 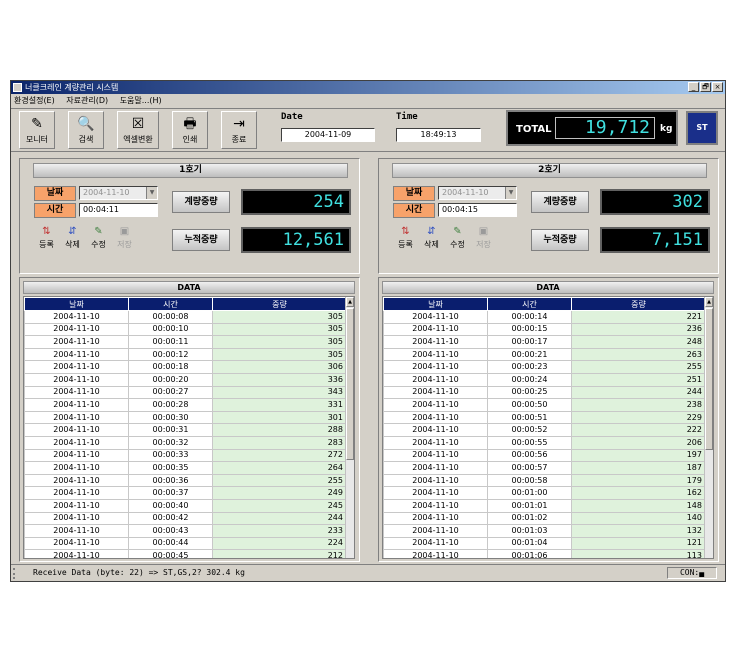 I want to click on unit-1-register-button: ⇅ 등록, so click(x=46, y=238).